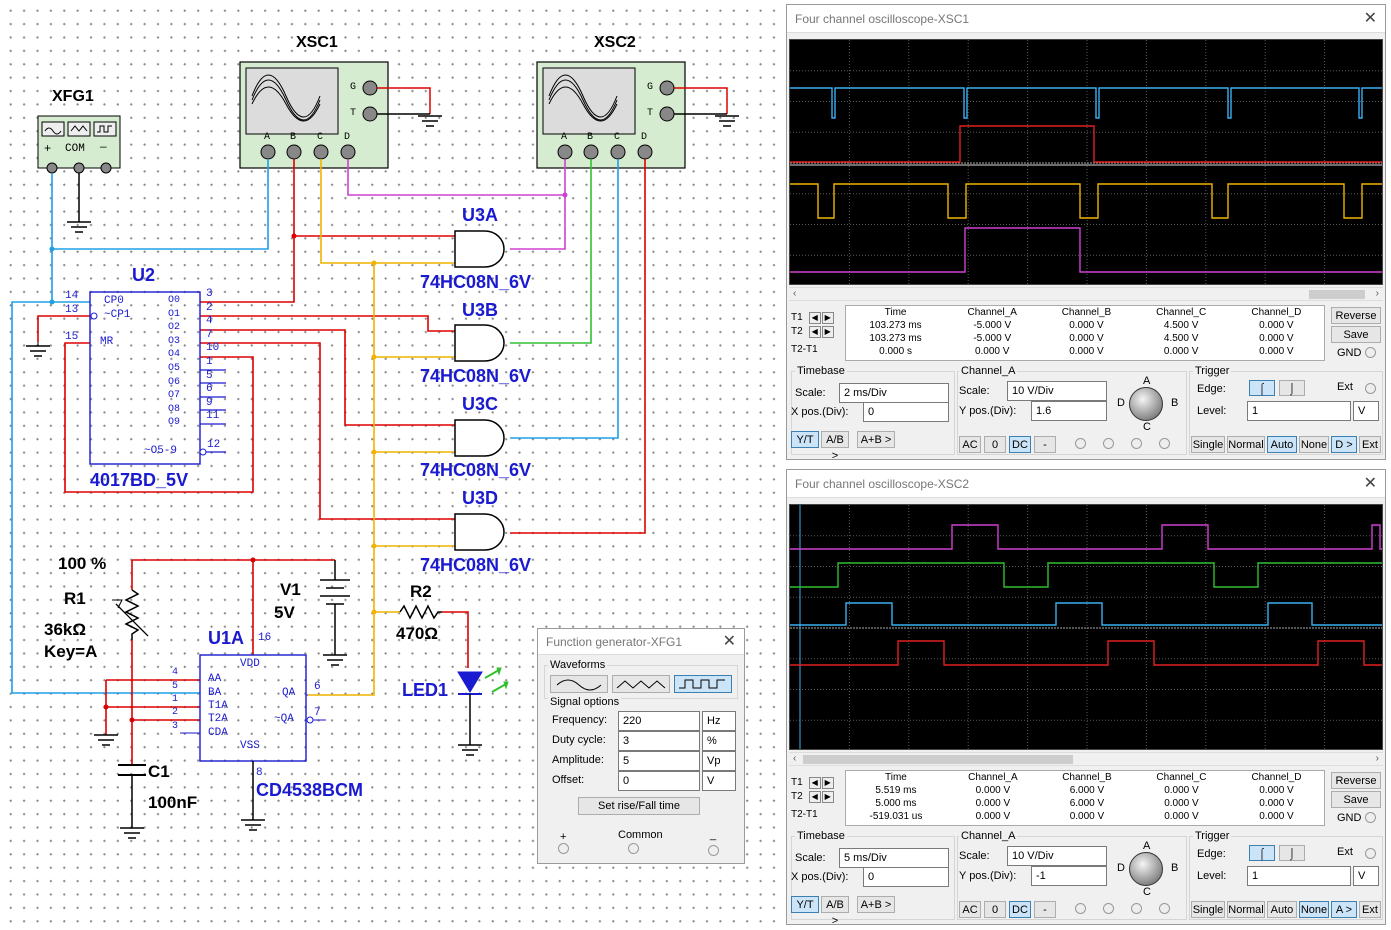 Image resolution: width=1391 pixels, height=930 pixels. Describe the element at coordinates (1314, 909) in the screenshot. I see `scope2-trigger-button-3: None` at that location.